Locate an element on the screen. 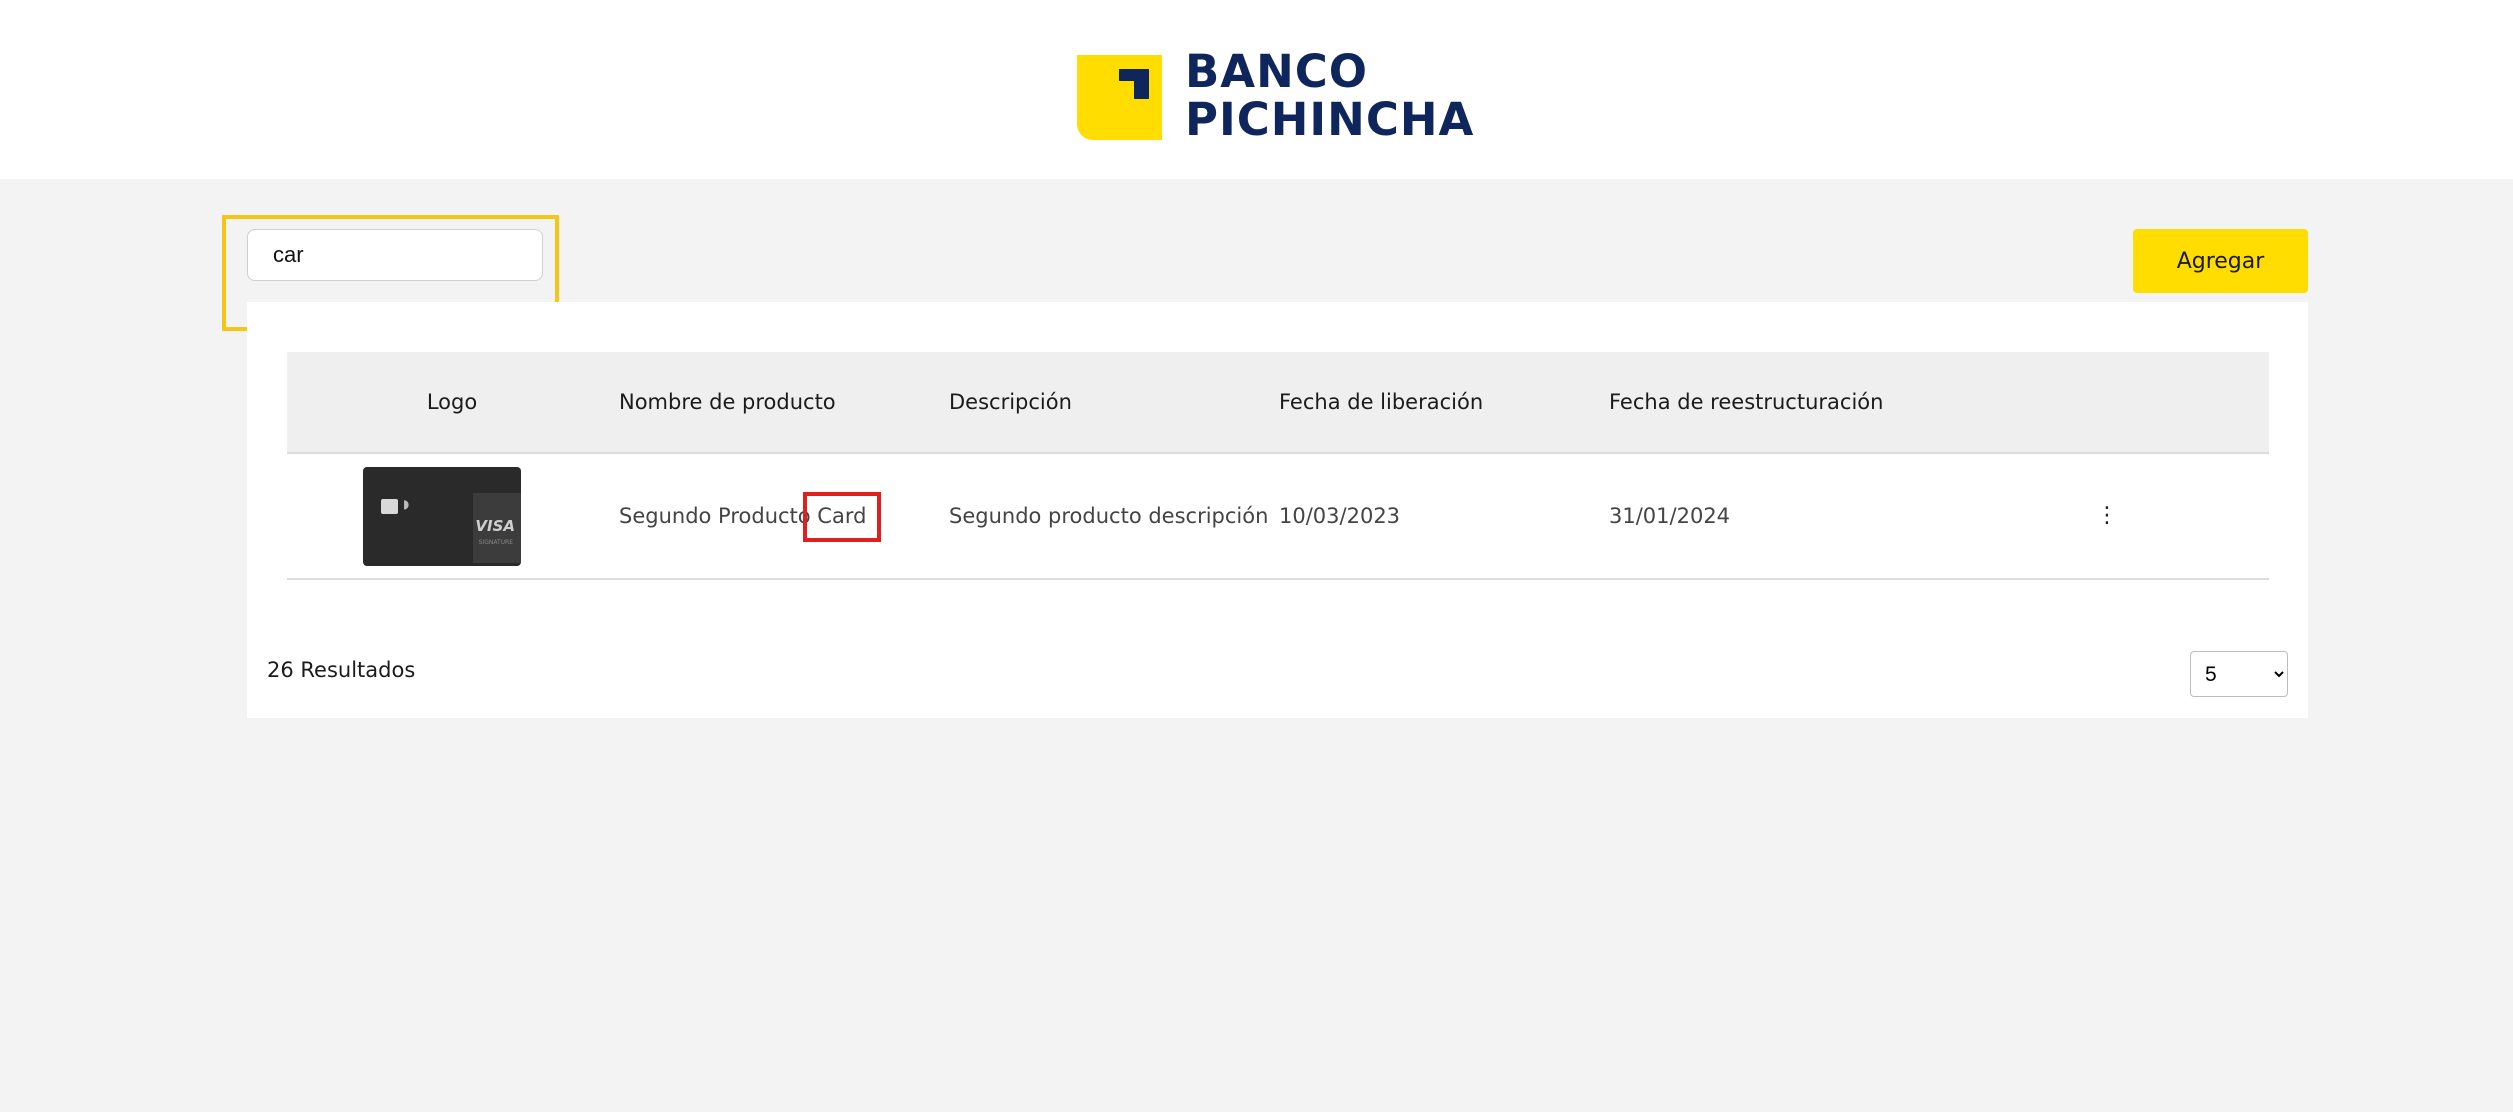  column-header-description: Descripción is located at coordinates (1010, 402).